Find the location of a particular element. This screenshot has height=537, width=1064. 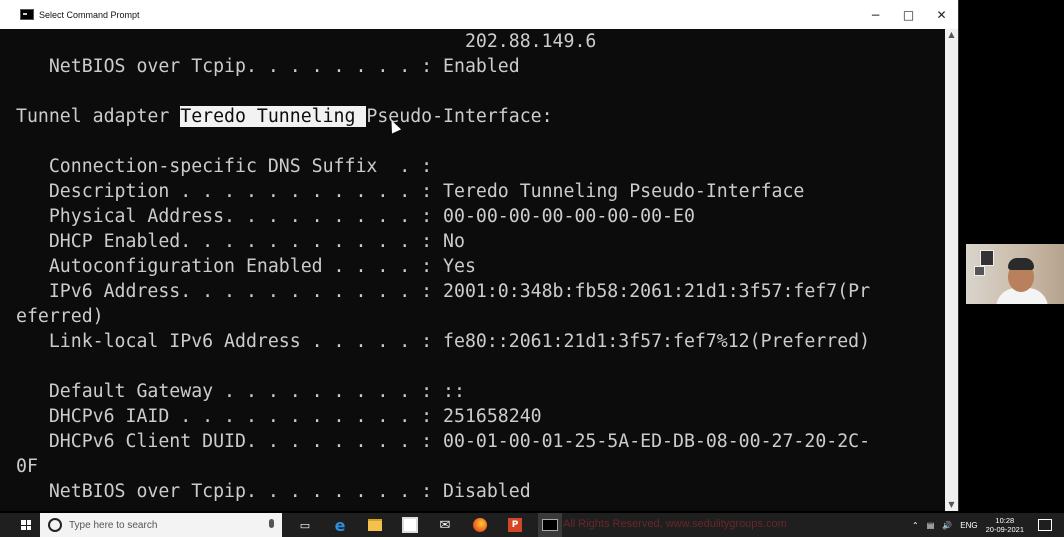

language-indicator: ENG is located at coordinates (968, 525).